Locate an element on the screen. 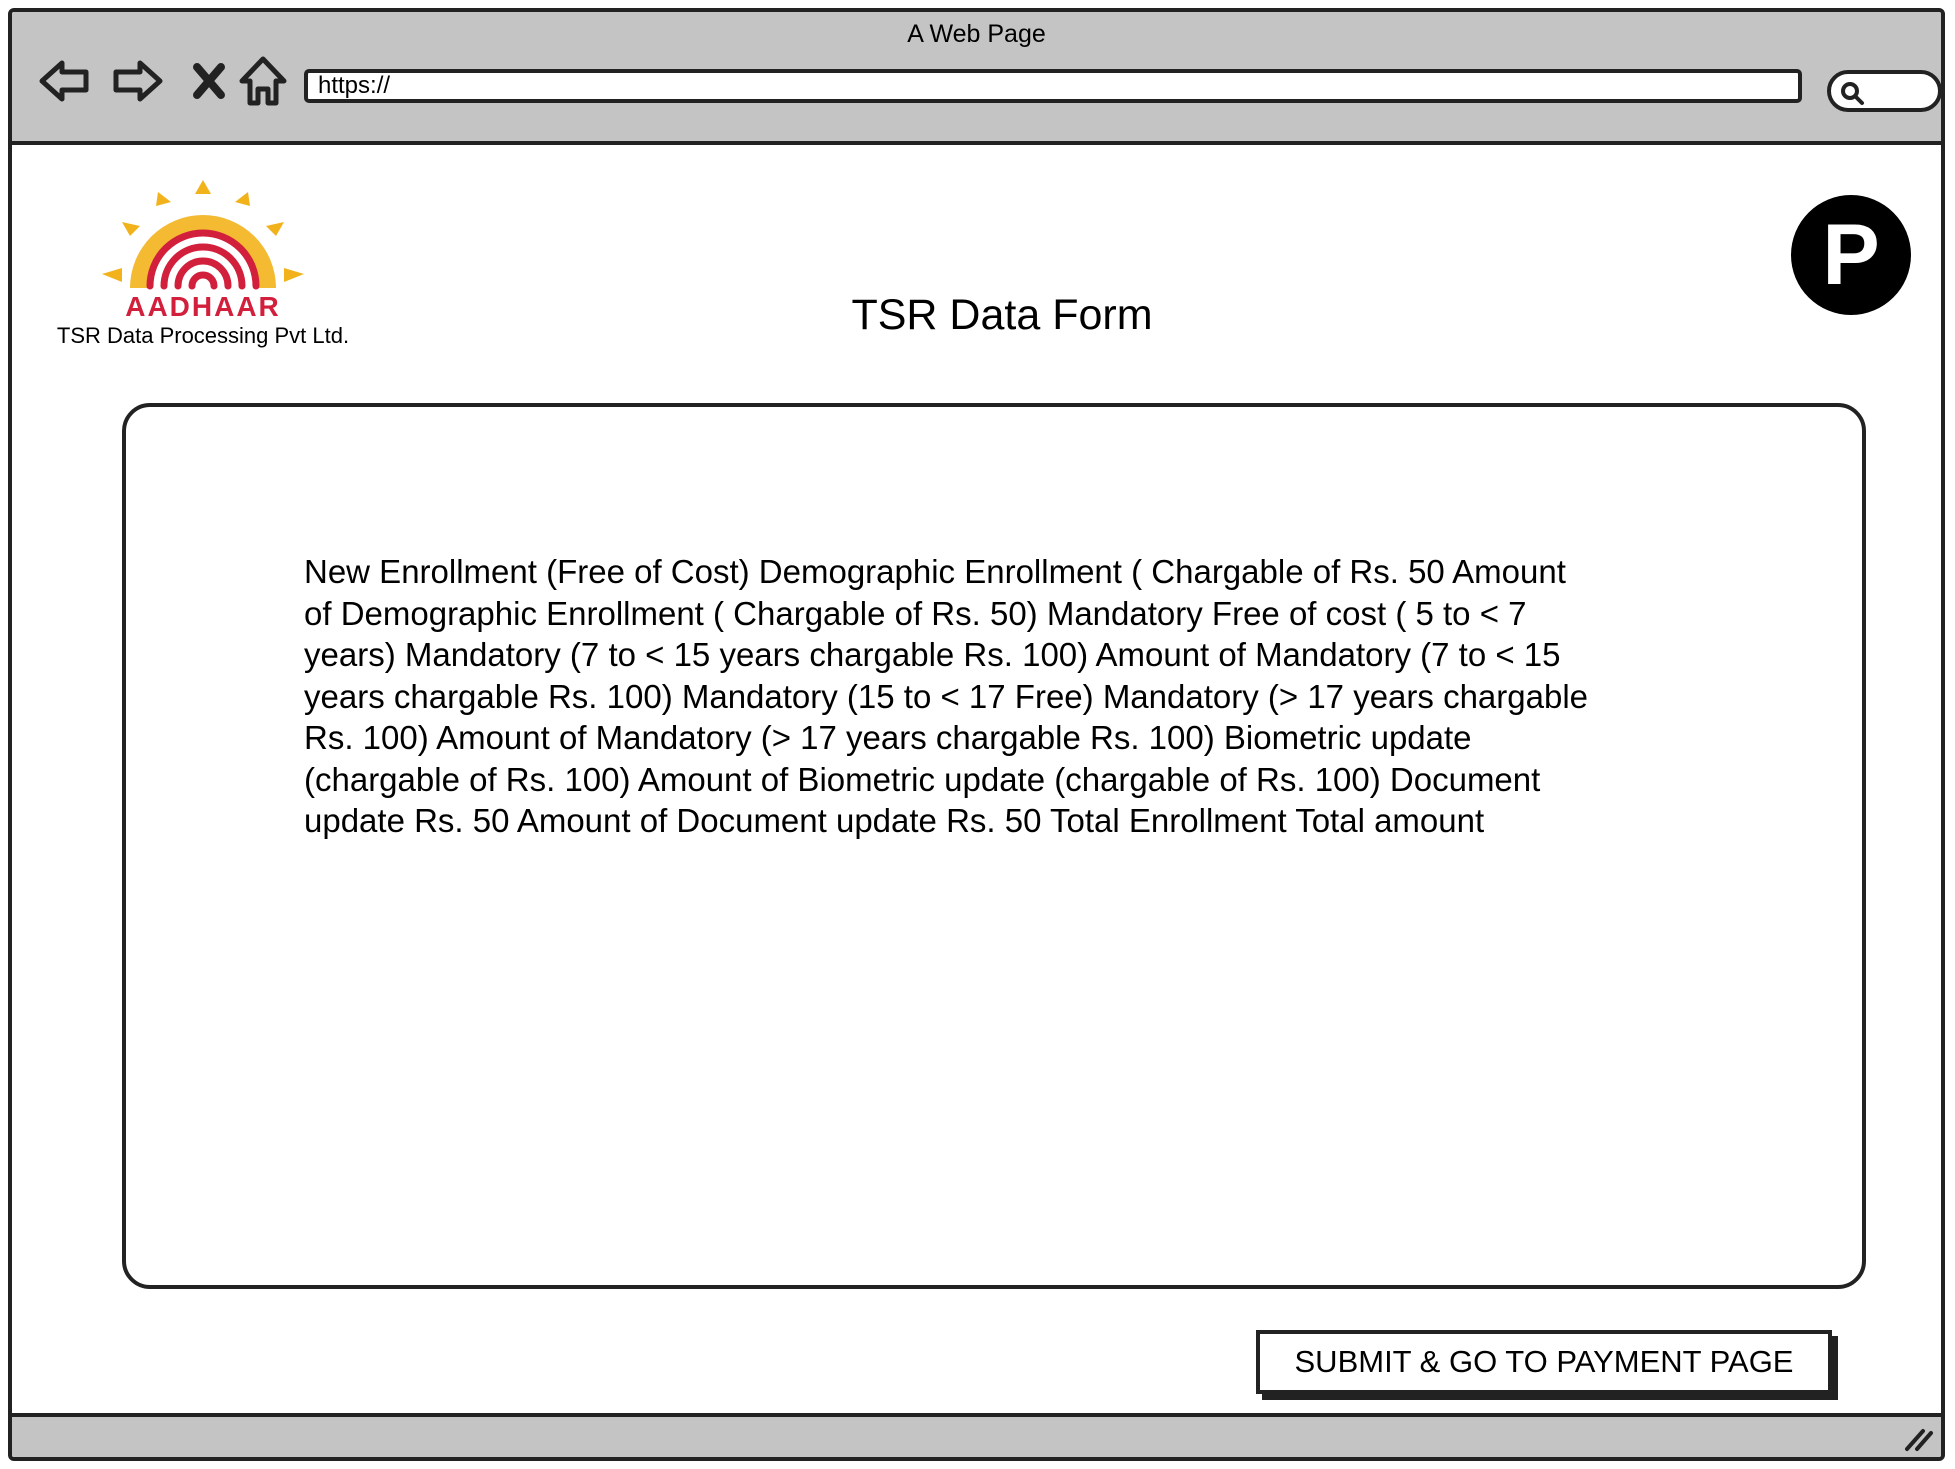  browser-status-bar is located at coordinates (976, 1435).